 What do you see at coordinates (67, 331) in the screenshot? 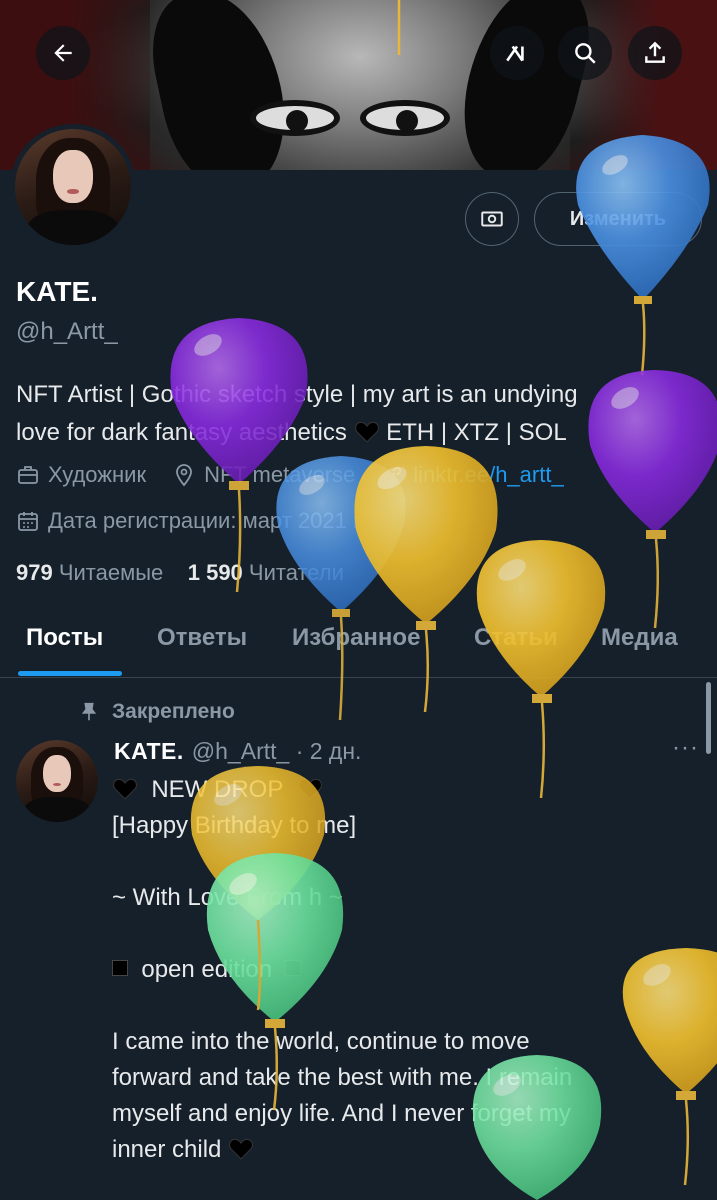
I see `profile-handle: @h_Artt_` at bounding box center [67, 331].